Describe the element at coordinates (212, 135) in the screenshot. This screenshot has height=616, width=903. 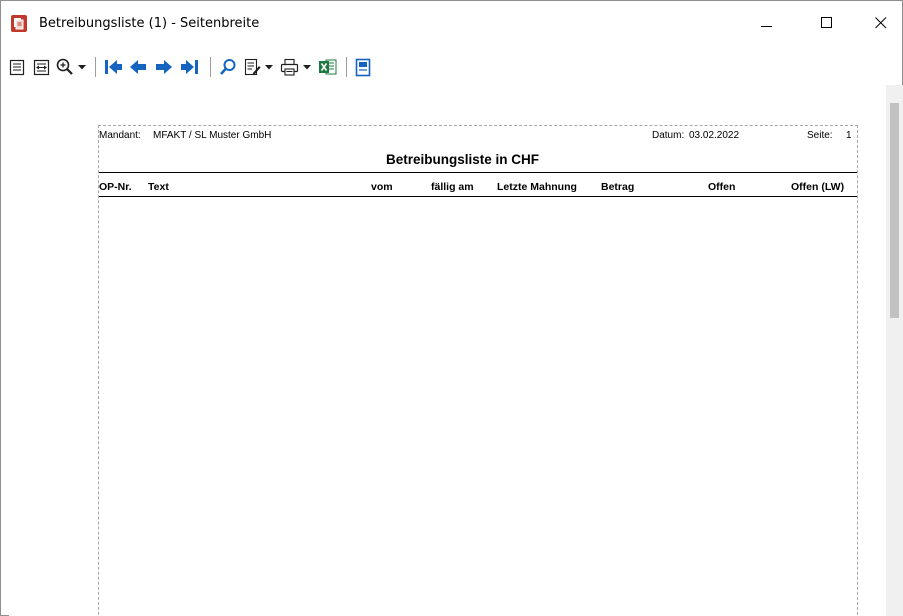
I see `mandant-value: MFAKT / SL Muster GmbH` at that location.